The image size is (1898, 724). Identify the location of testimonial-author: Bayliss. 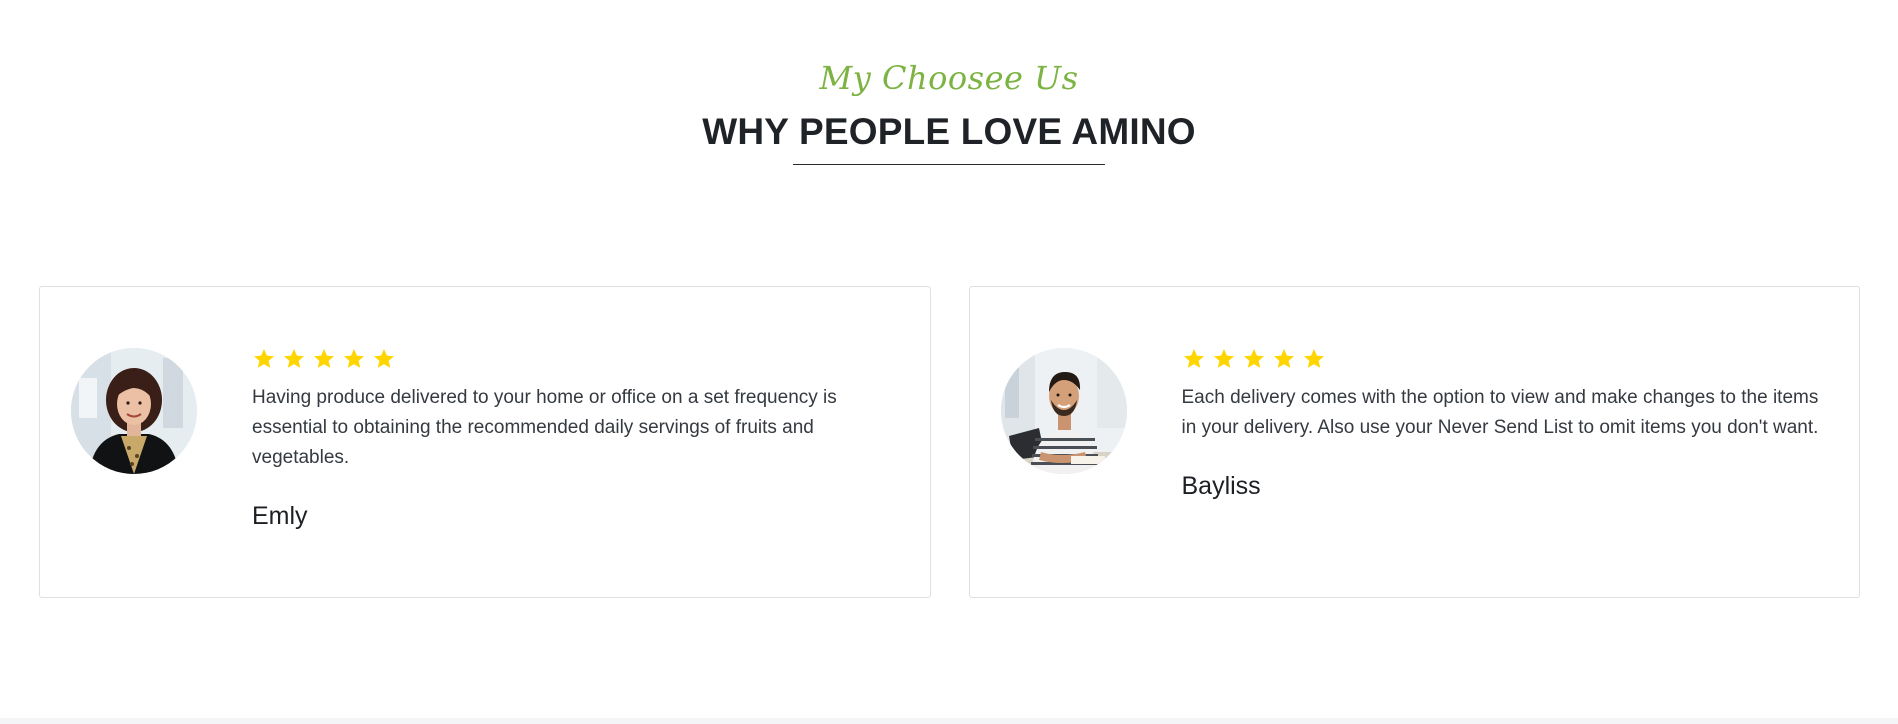
(1221, 486).